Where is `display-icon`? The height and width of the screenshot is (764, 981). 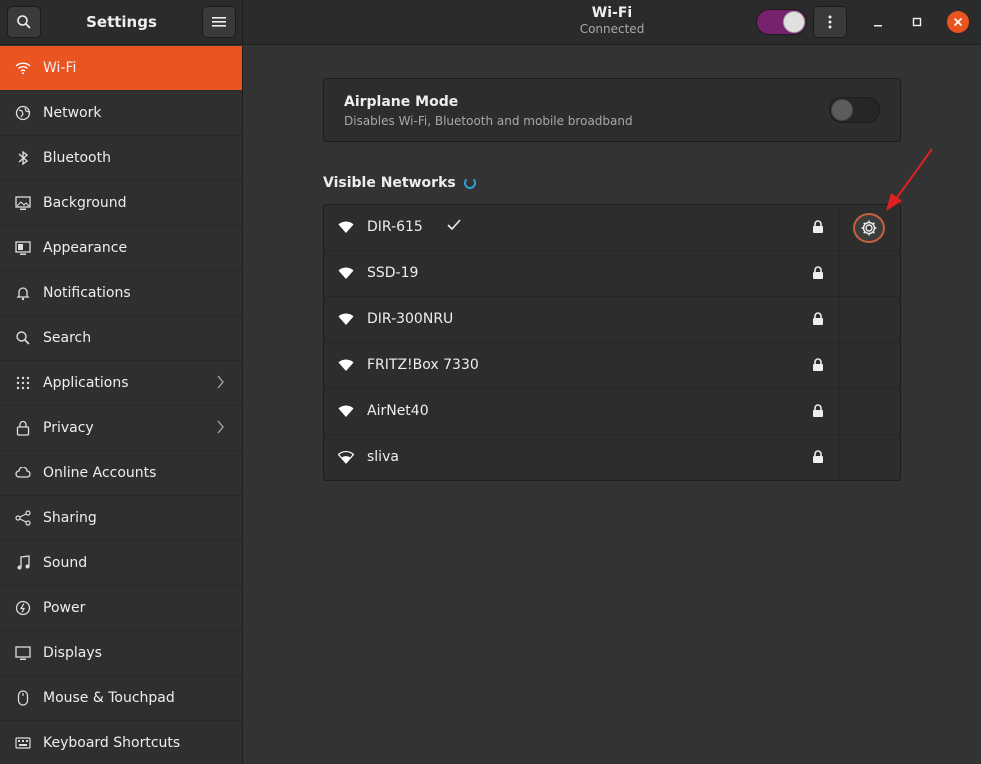 display-icon is located at coordinates (23, 653).